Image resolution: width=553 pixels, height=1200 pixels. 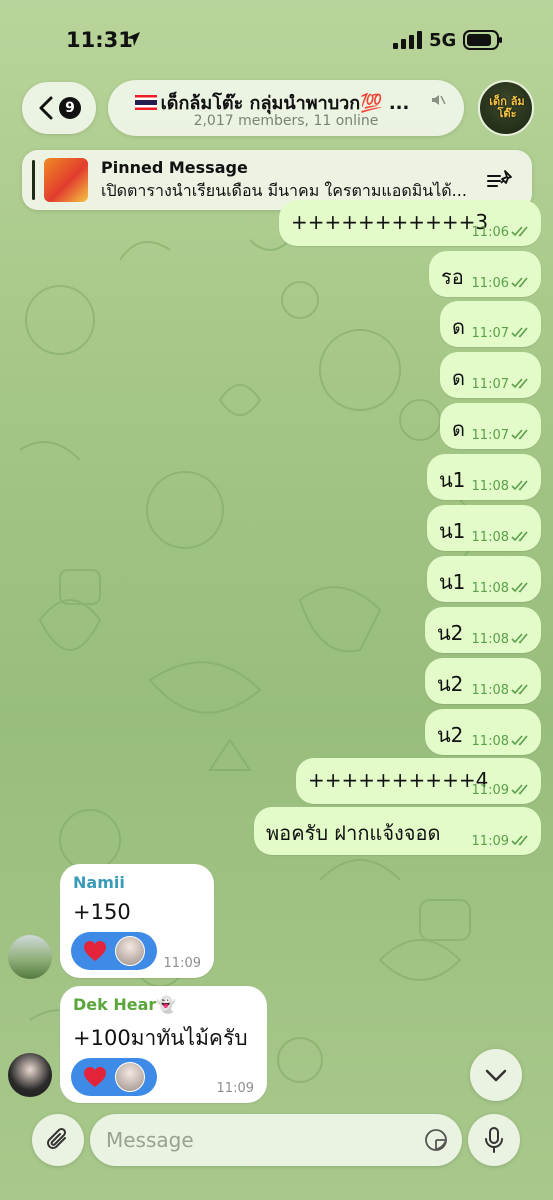 What do you see at coordinates (70, 108) in the screenshot?
I see `unread-count-badge: 9` at bounding box center [70, 108].